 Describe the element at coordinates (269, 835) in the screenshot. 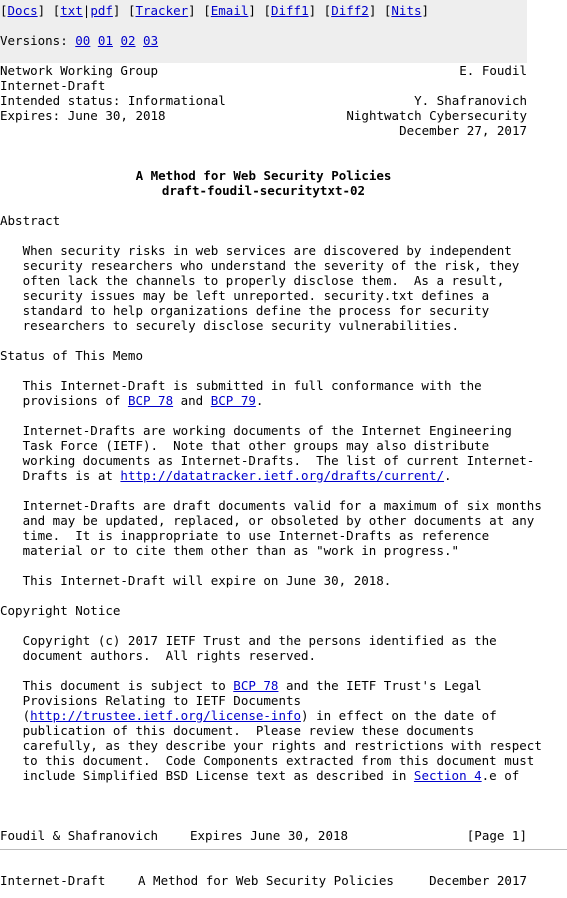

I see `footer-expires: Expires June 30, 2018` at that location.